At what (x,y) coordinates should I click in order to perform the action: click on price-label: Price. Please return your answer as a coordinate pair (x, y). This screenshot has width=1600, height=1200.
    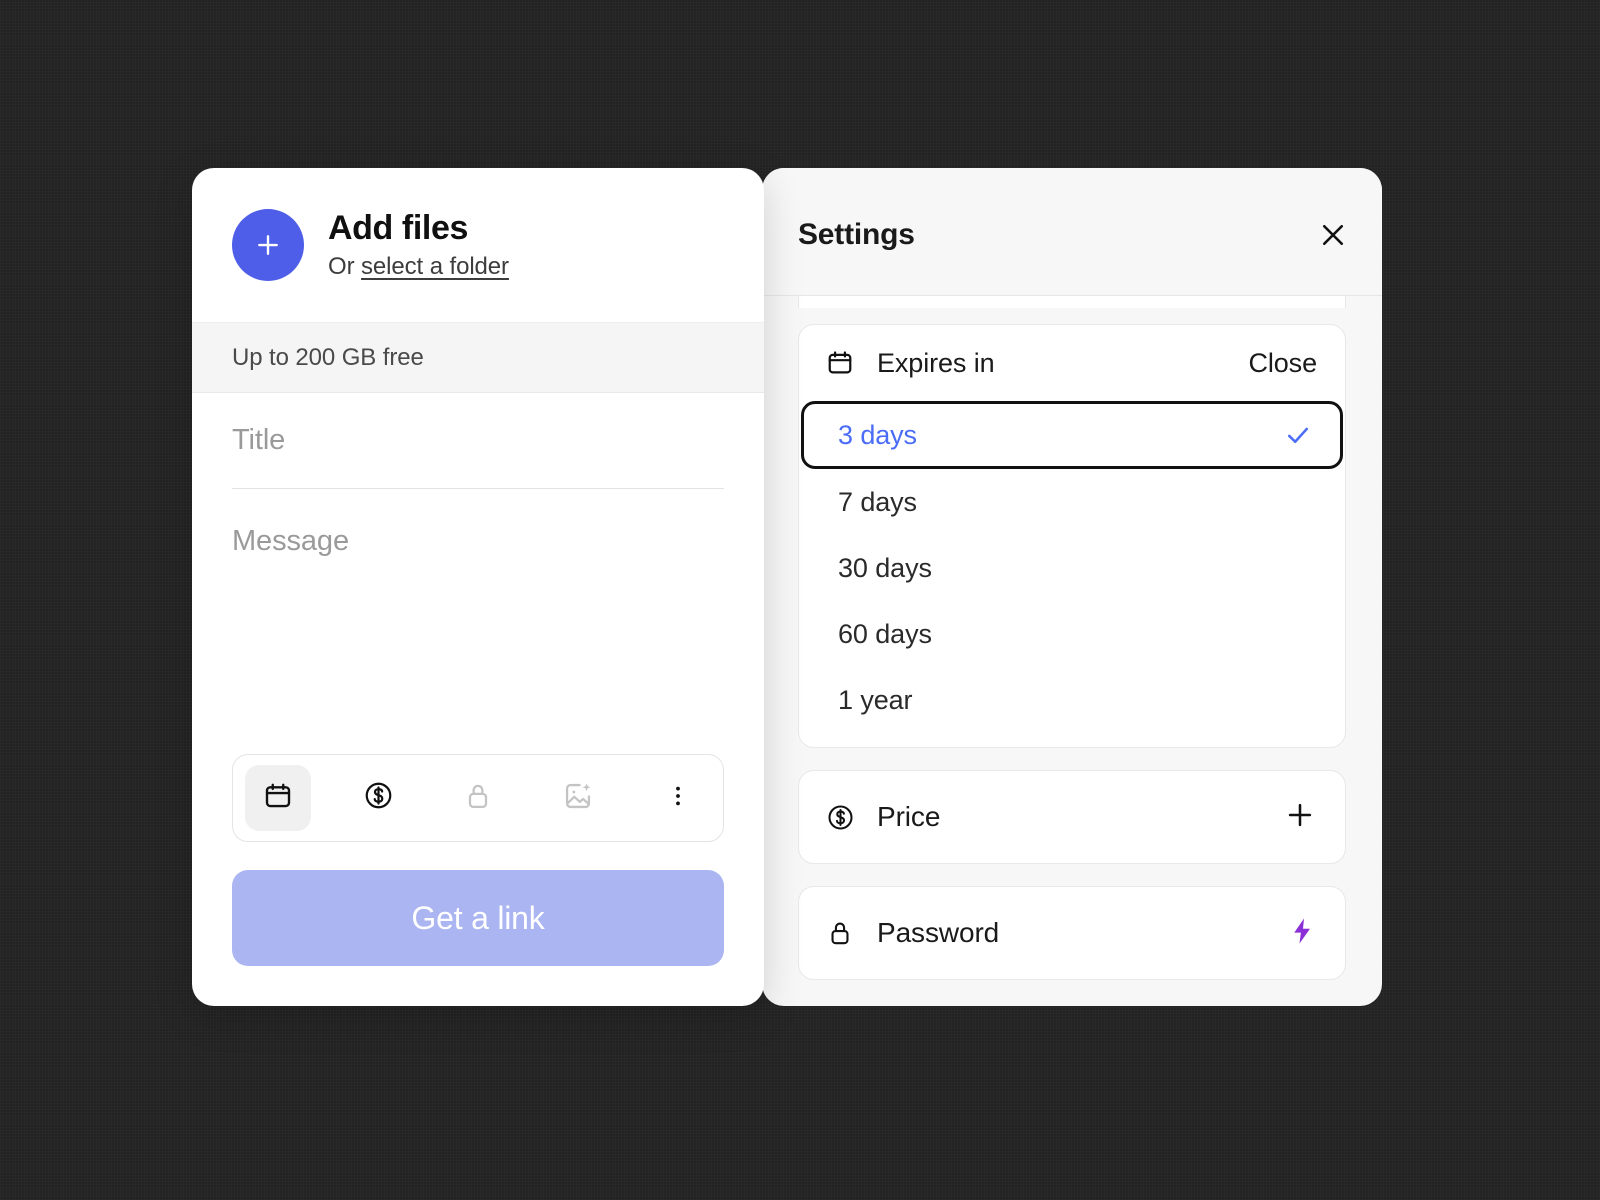
    Looking at the image, I should click on (909, 816).